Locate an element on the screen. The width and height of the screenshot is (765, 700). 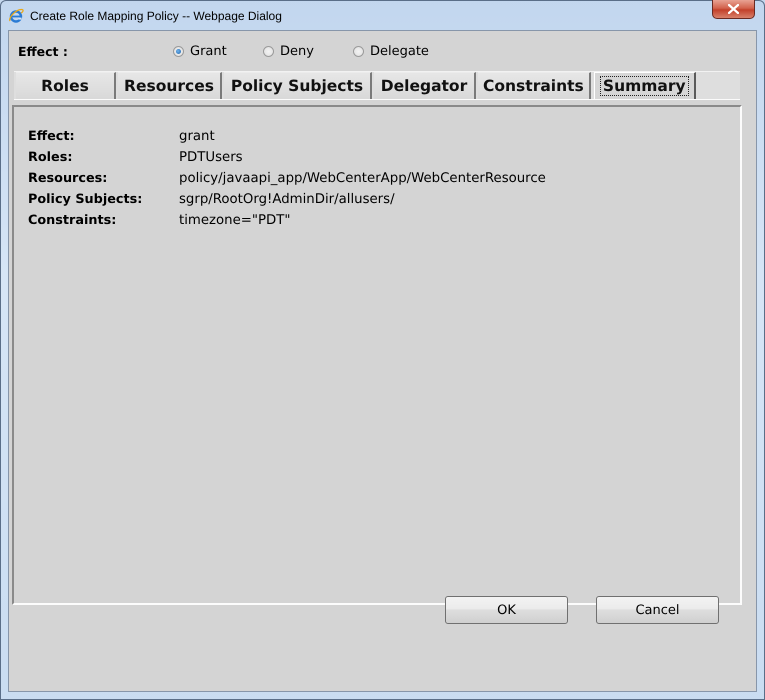
summary-label: Policy Subjects: is located at coordinates (86, 199).